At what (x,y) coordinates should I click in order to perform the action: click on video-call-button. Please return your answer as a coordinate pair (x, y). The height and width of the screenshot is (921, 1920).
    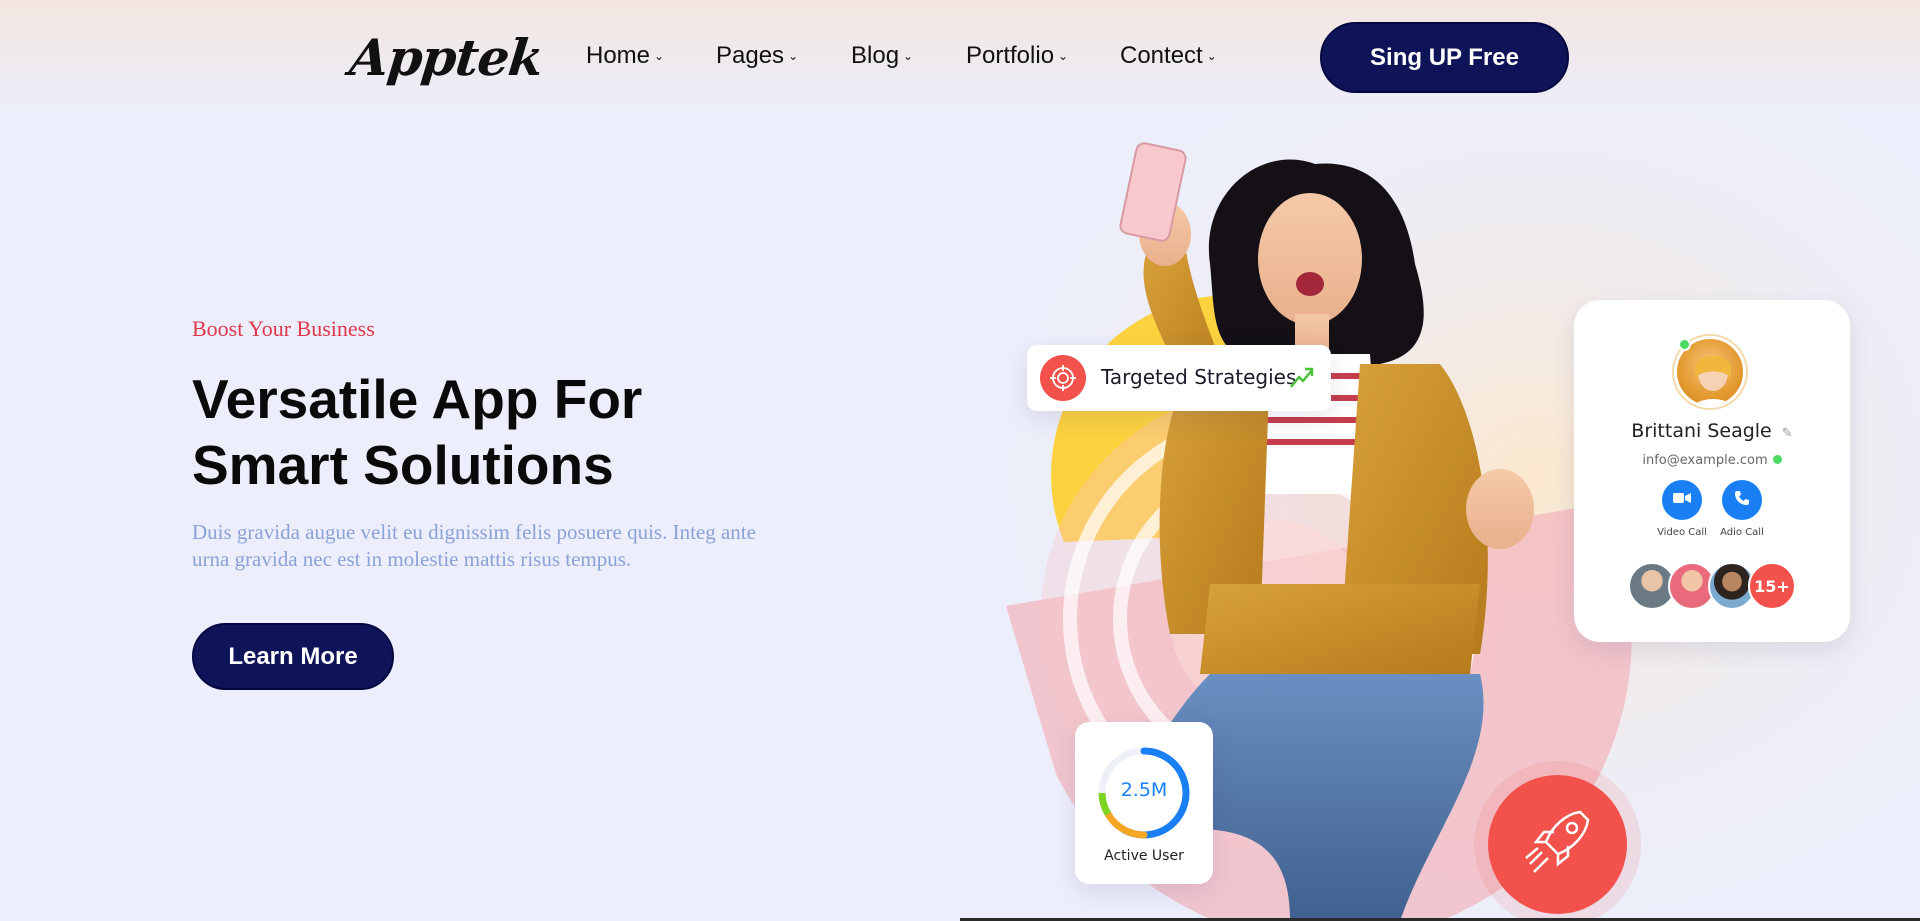
    Looking at the image, I should click on (1682, 500).